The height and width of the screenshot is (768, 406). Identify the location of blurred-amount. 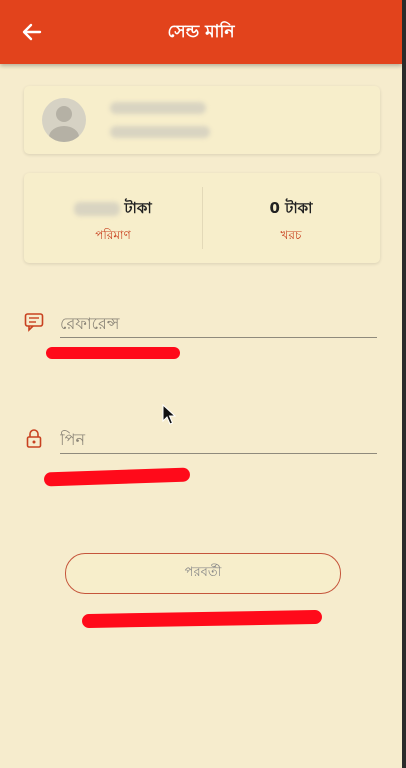
(97, 208).